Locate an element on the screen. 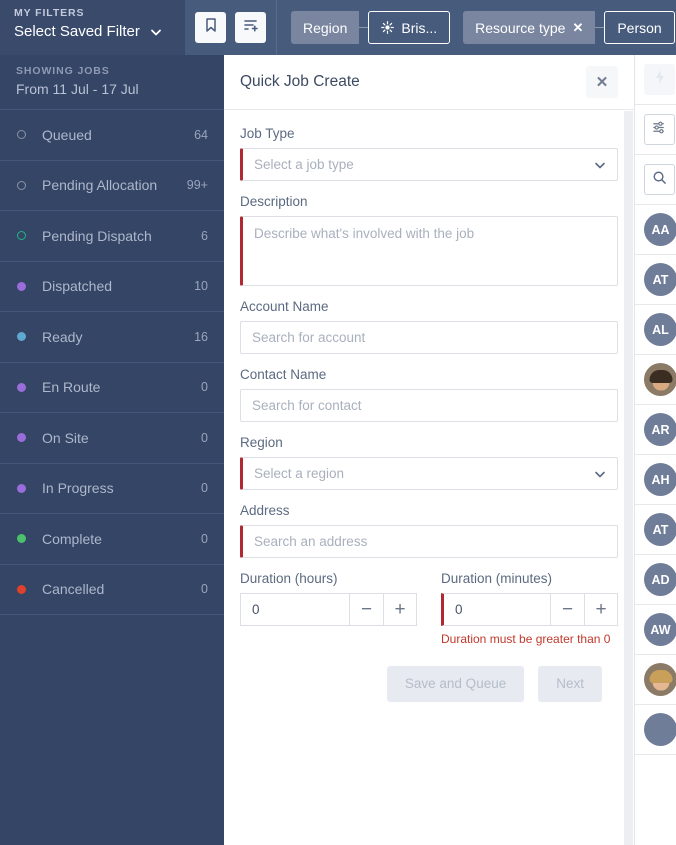 The height and width of the screenshot is (845, 676). resource-row: AA is located at coordinates (655, 230).